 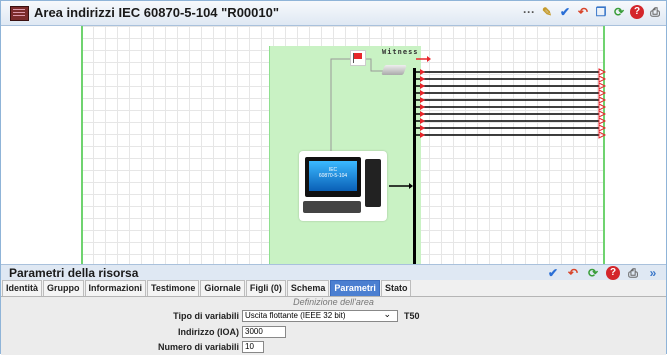 What do you see at coordinates (115, 288) in the screenshot?
I see `tab-informazioni: Informazioni` at bounding box center [115, 288].